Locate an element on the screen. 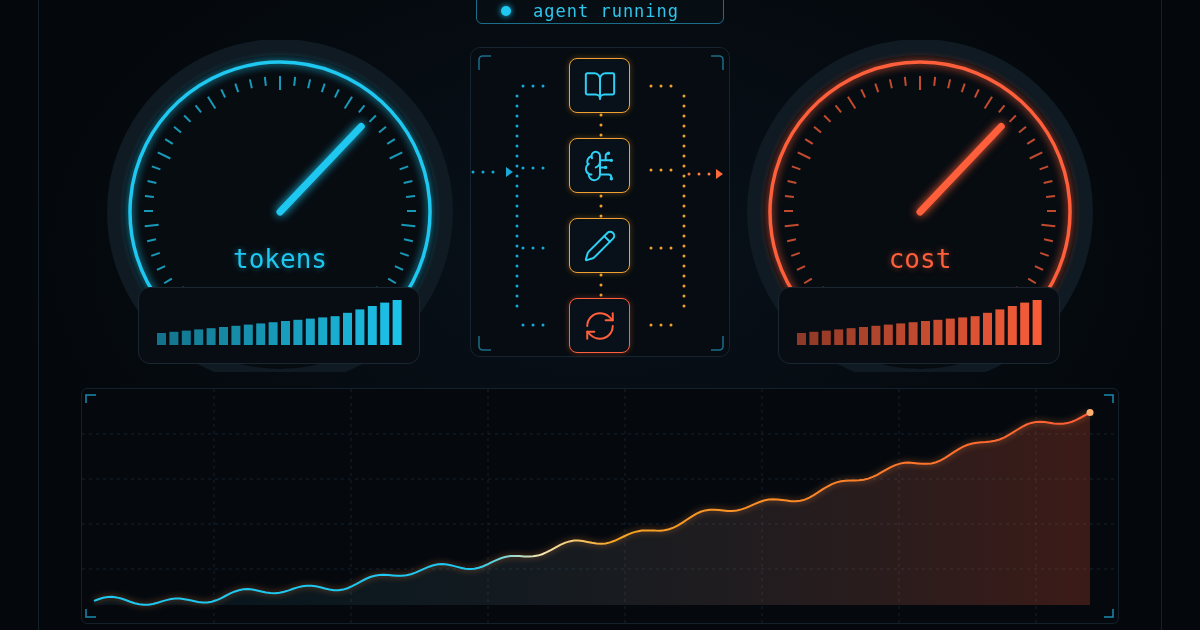 The height and width of the screenshot is (630, 1200). status-label: agent running is located at coordinates (606, 11).